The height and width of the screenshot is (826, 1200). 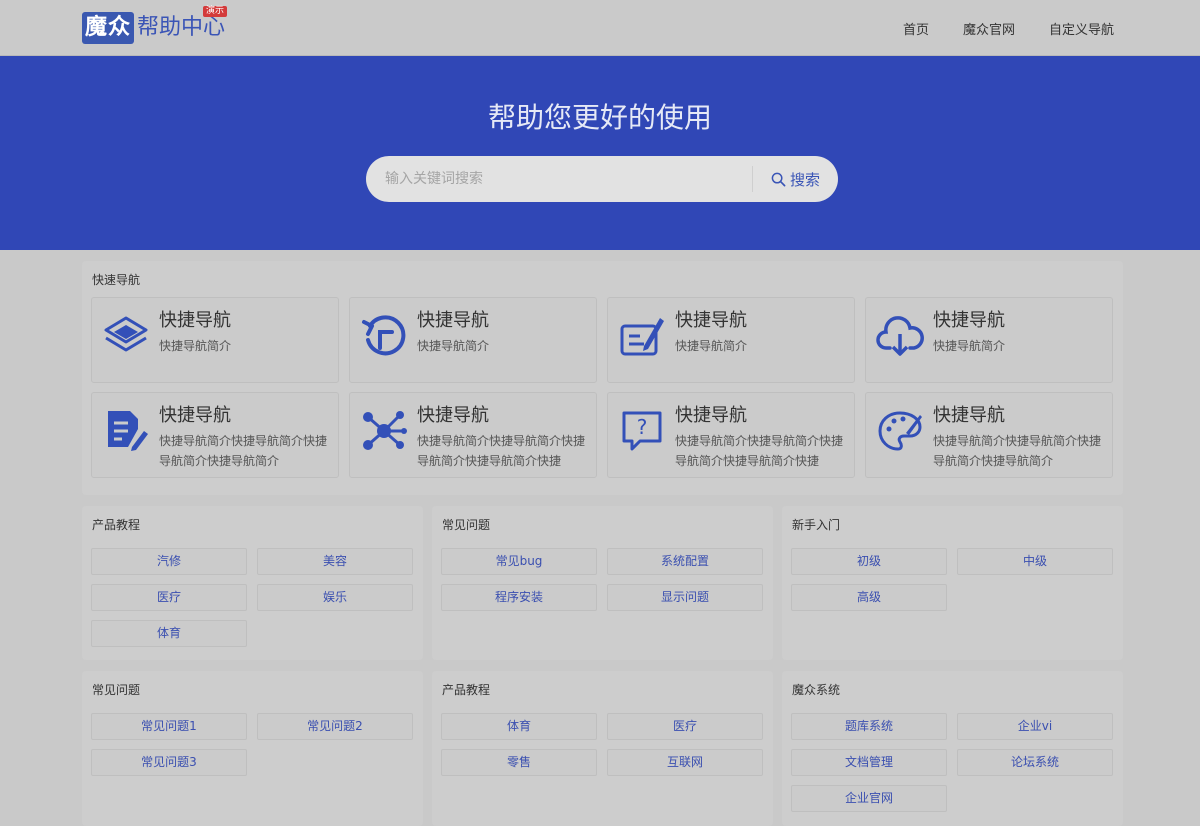 I want to click on refresh-icon, so click(x=384, y=335).